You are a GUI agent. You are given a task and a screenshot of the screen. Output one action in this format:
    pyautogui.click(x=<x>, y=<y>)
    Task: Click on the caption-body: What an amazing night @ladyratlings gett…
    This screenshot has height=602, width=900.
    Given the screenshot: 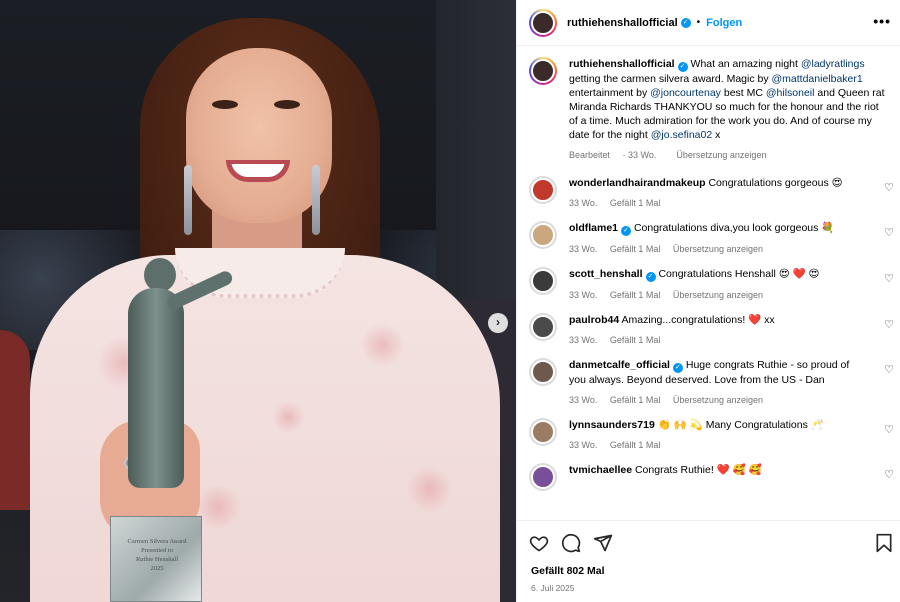 What is the action you would take?
    pyautogui.click(x=727, y=99)
    